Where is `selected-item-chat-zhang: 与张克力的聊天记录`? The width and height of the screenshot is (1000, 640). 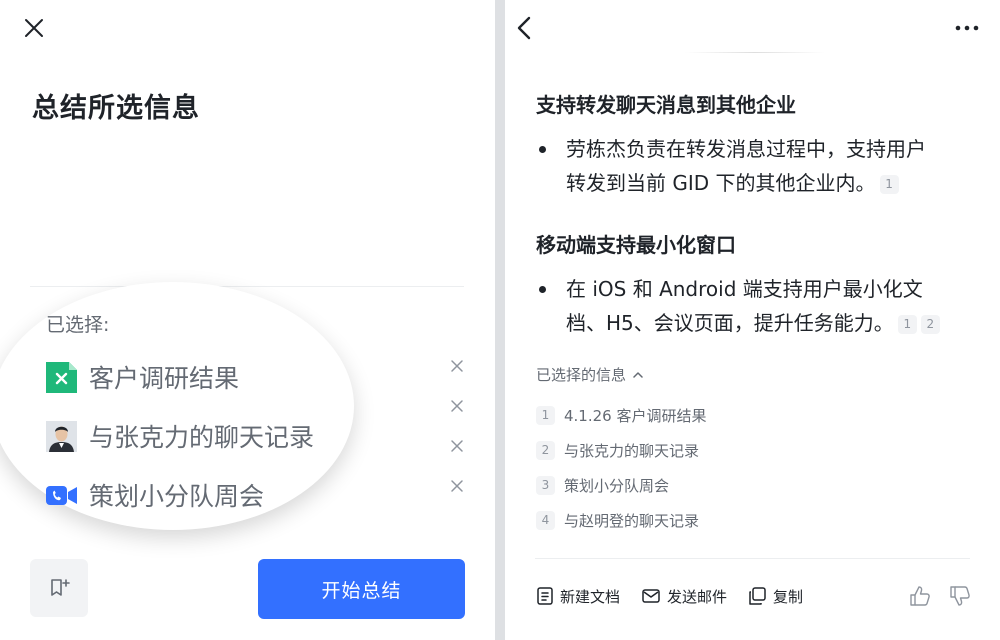 selected-item-chat-zhang: 与张克力的聊天记录 is located at coordinates (180, 436).